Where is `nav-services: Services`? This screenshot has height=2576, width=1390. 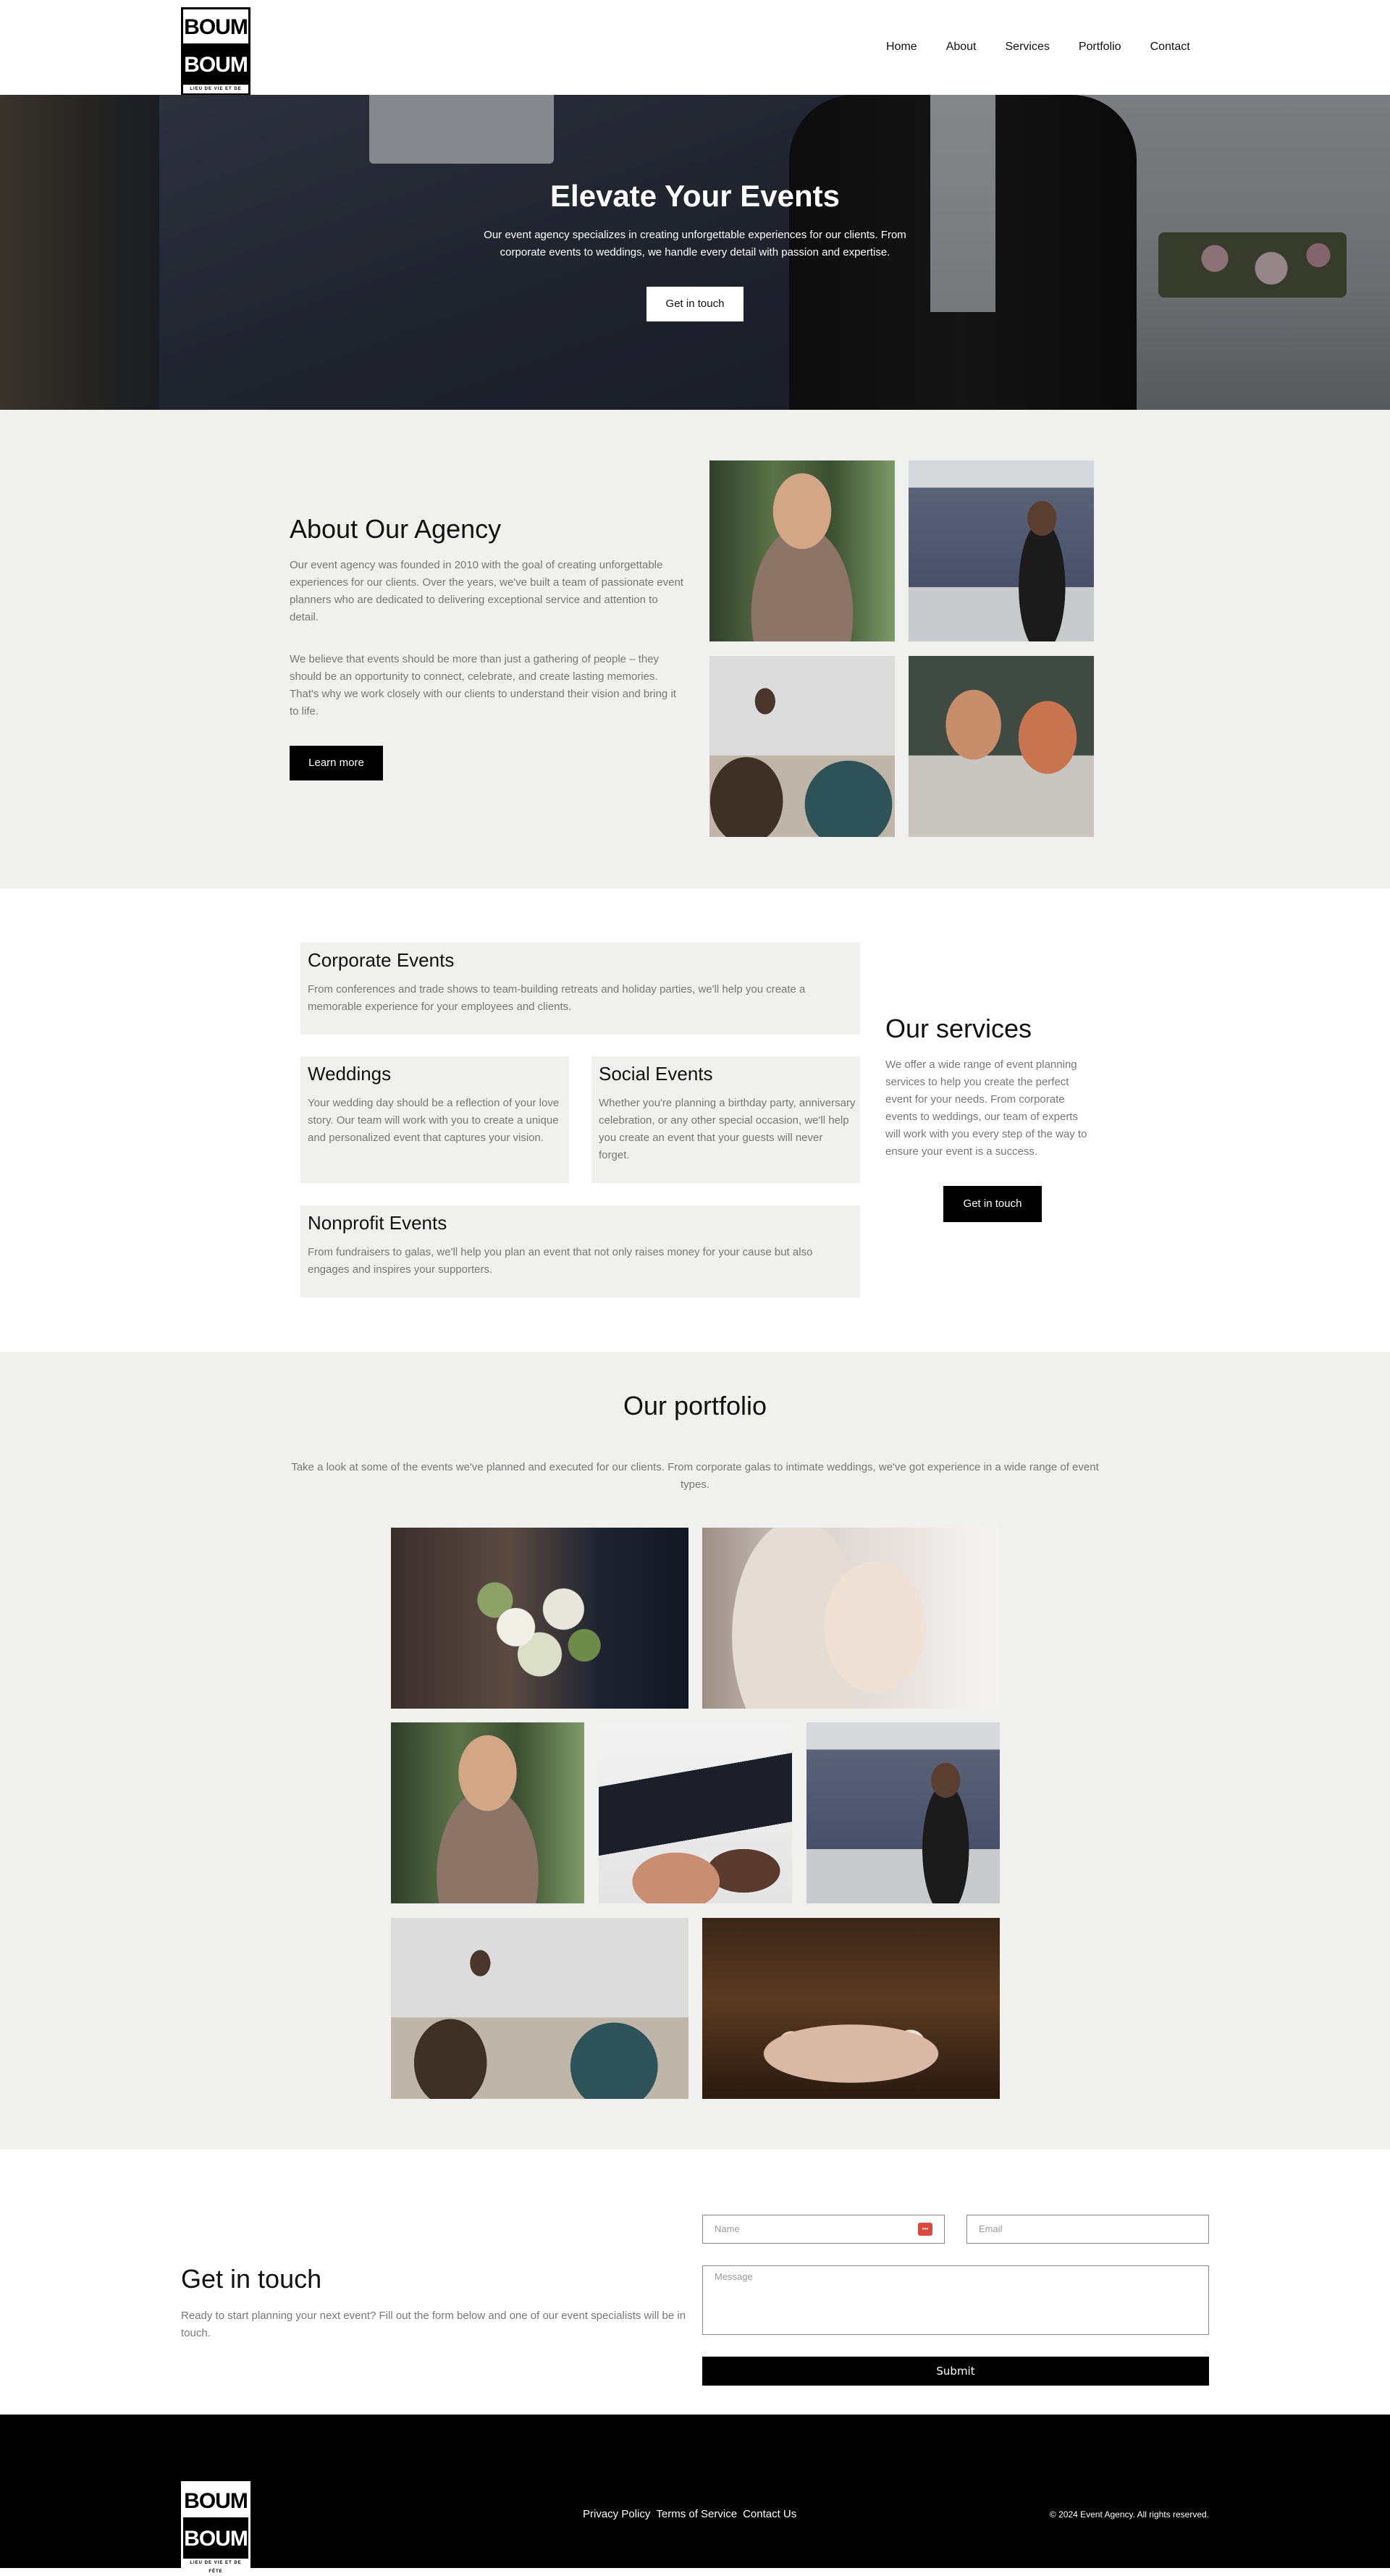 nav-services: Services is located at coordinates (1028, 47).